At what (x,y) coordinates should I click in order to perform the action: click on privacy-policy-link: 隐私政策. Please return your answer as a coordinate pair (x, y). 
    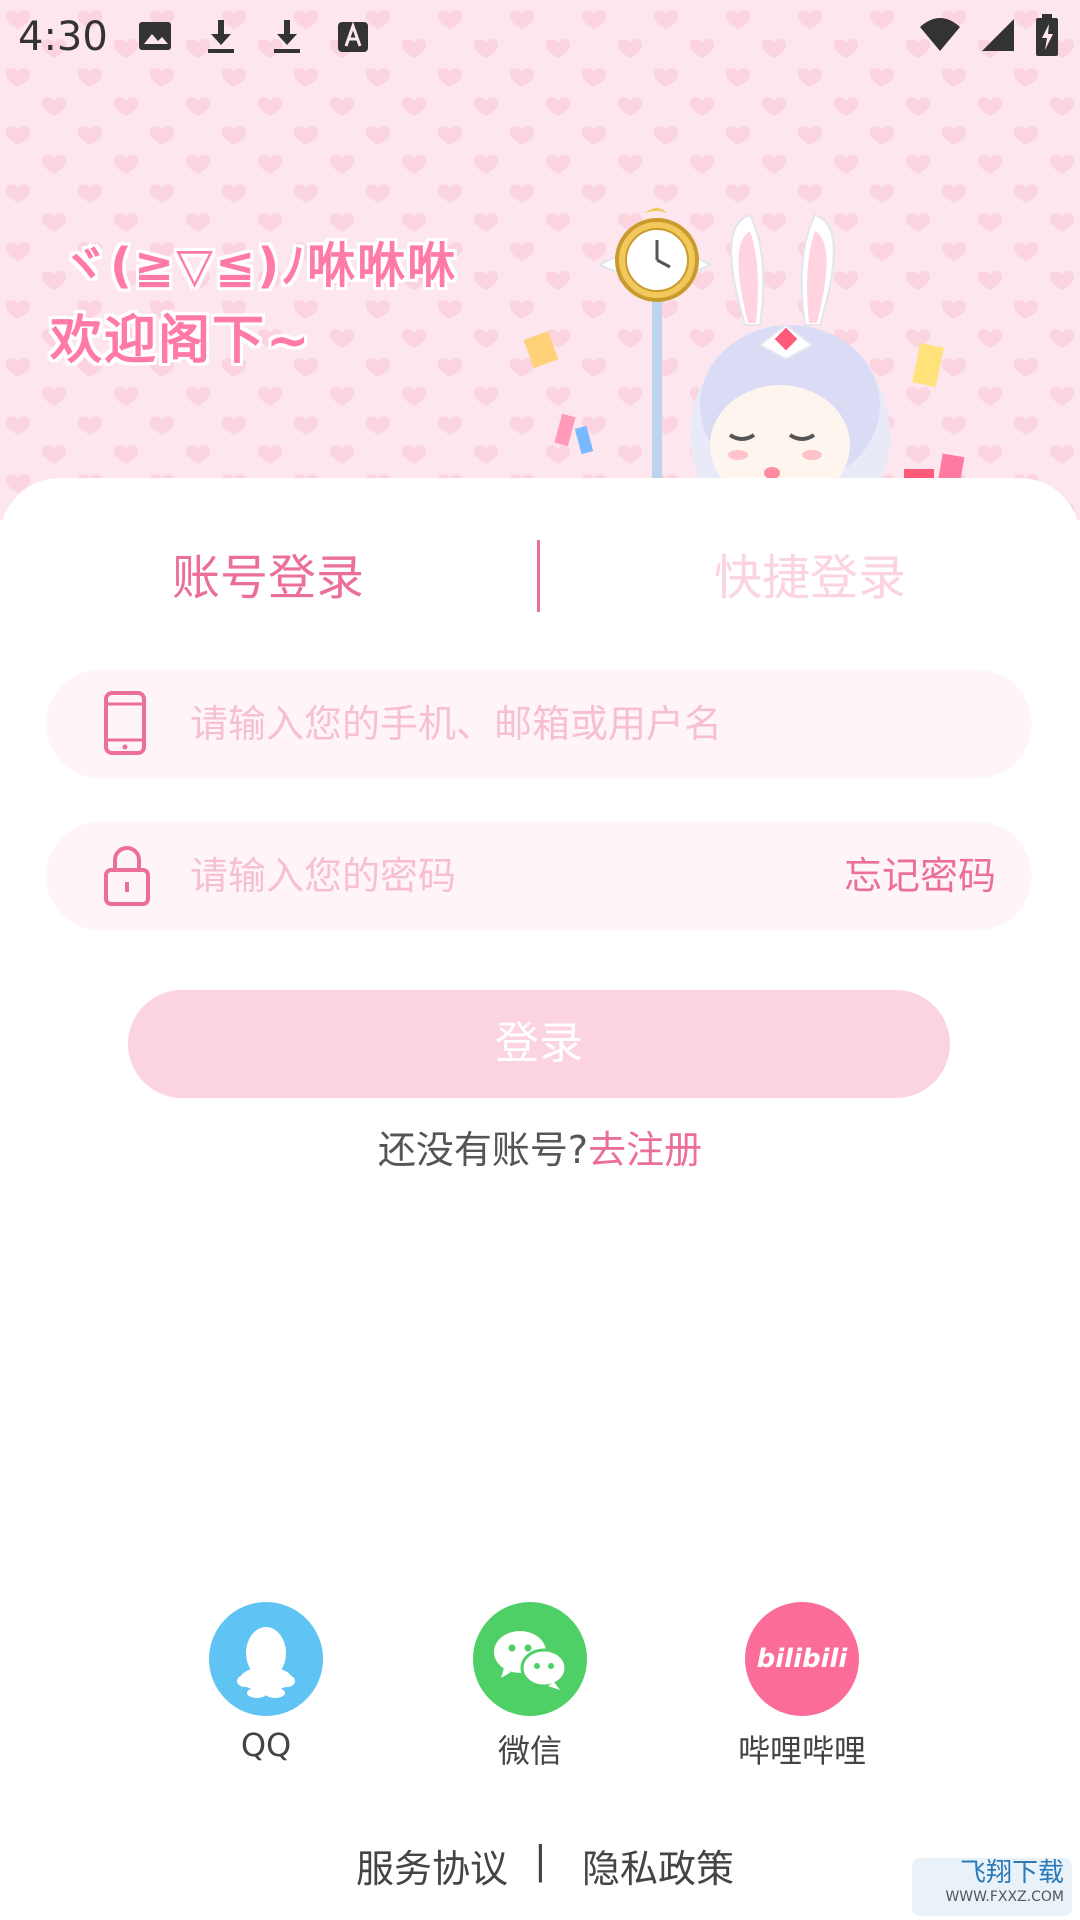
    Looking at the image, I should click on (658, 1865).